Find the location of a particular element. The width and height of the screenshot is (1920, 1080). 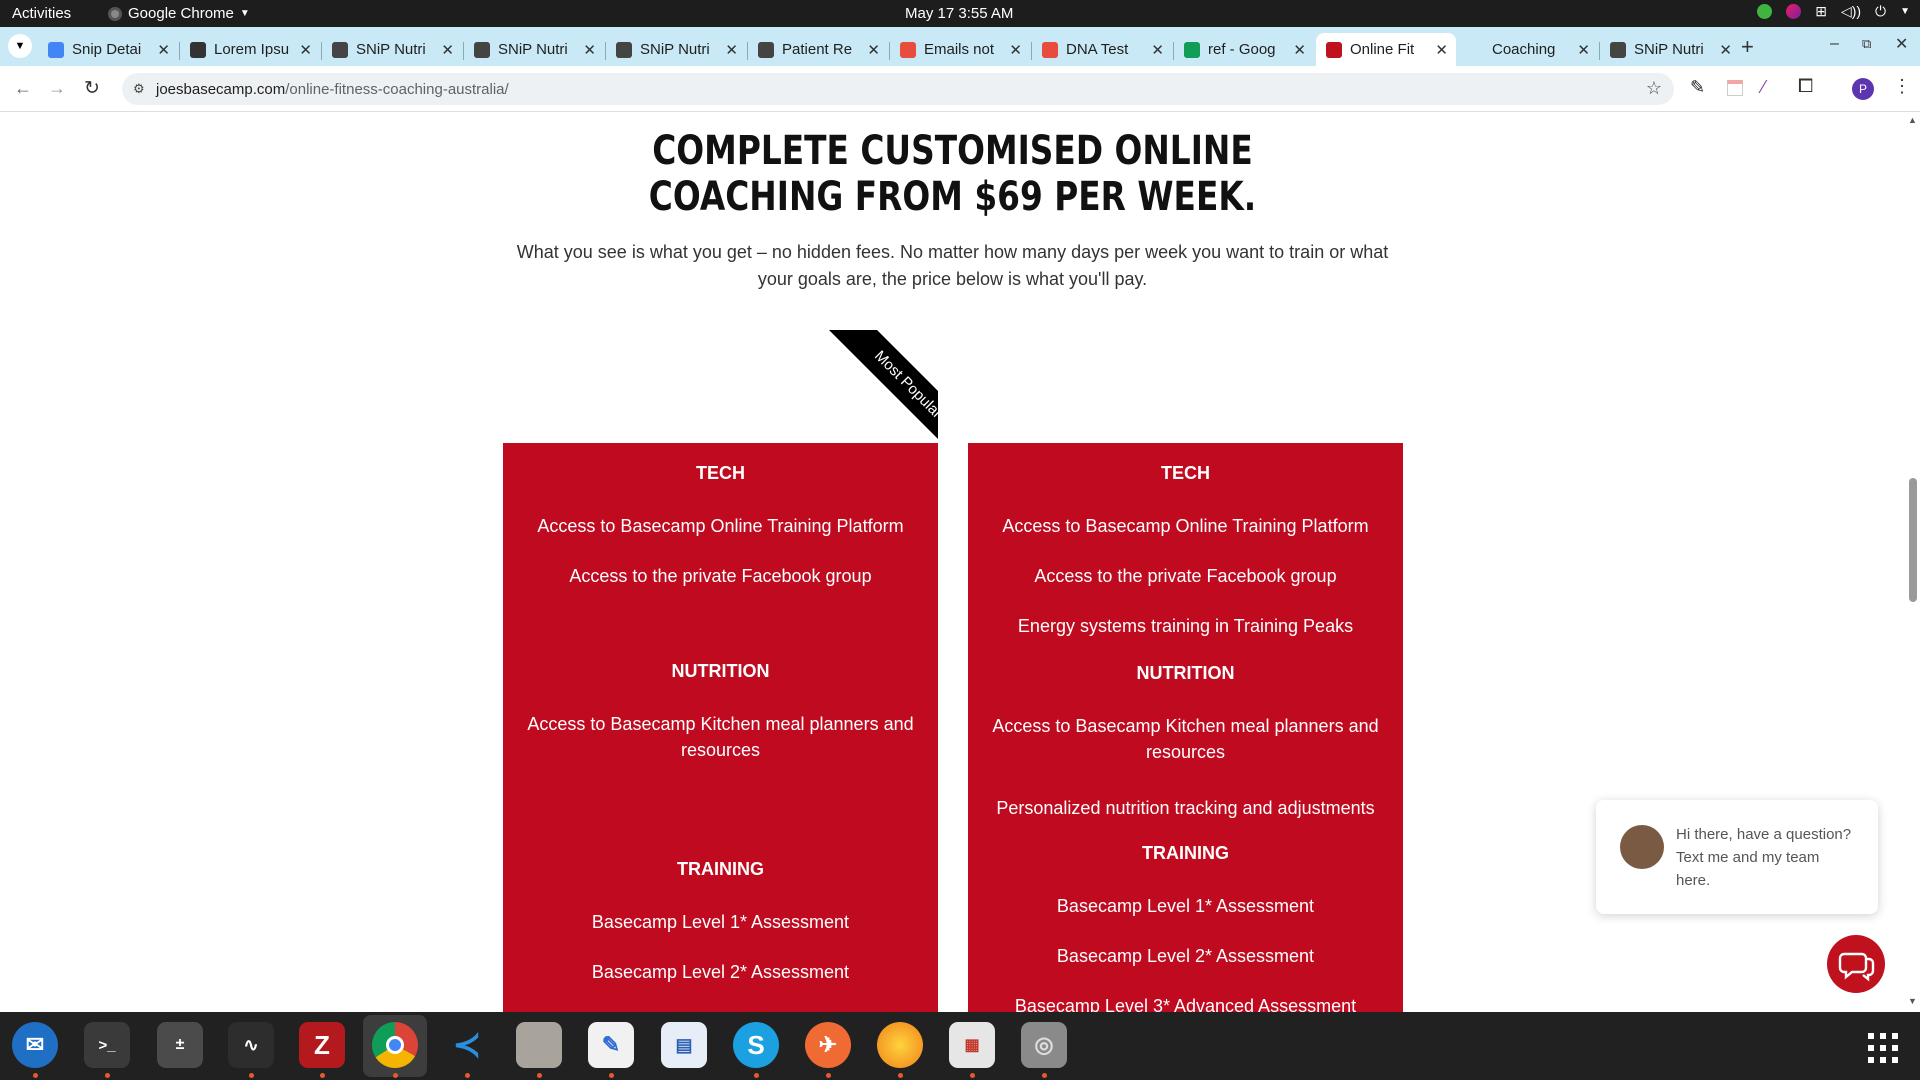

taskbar-dock: ✉ >_ ± ∿ Z ≺ ✎ ▤ S ✈ ▦ ◎ is located at coordinates (960, 1046).